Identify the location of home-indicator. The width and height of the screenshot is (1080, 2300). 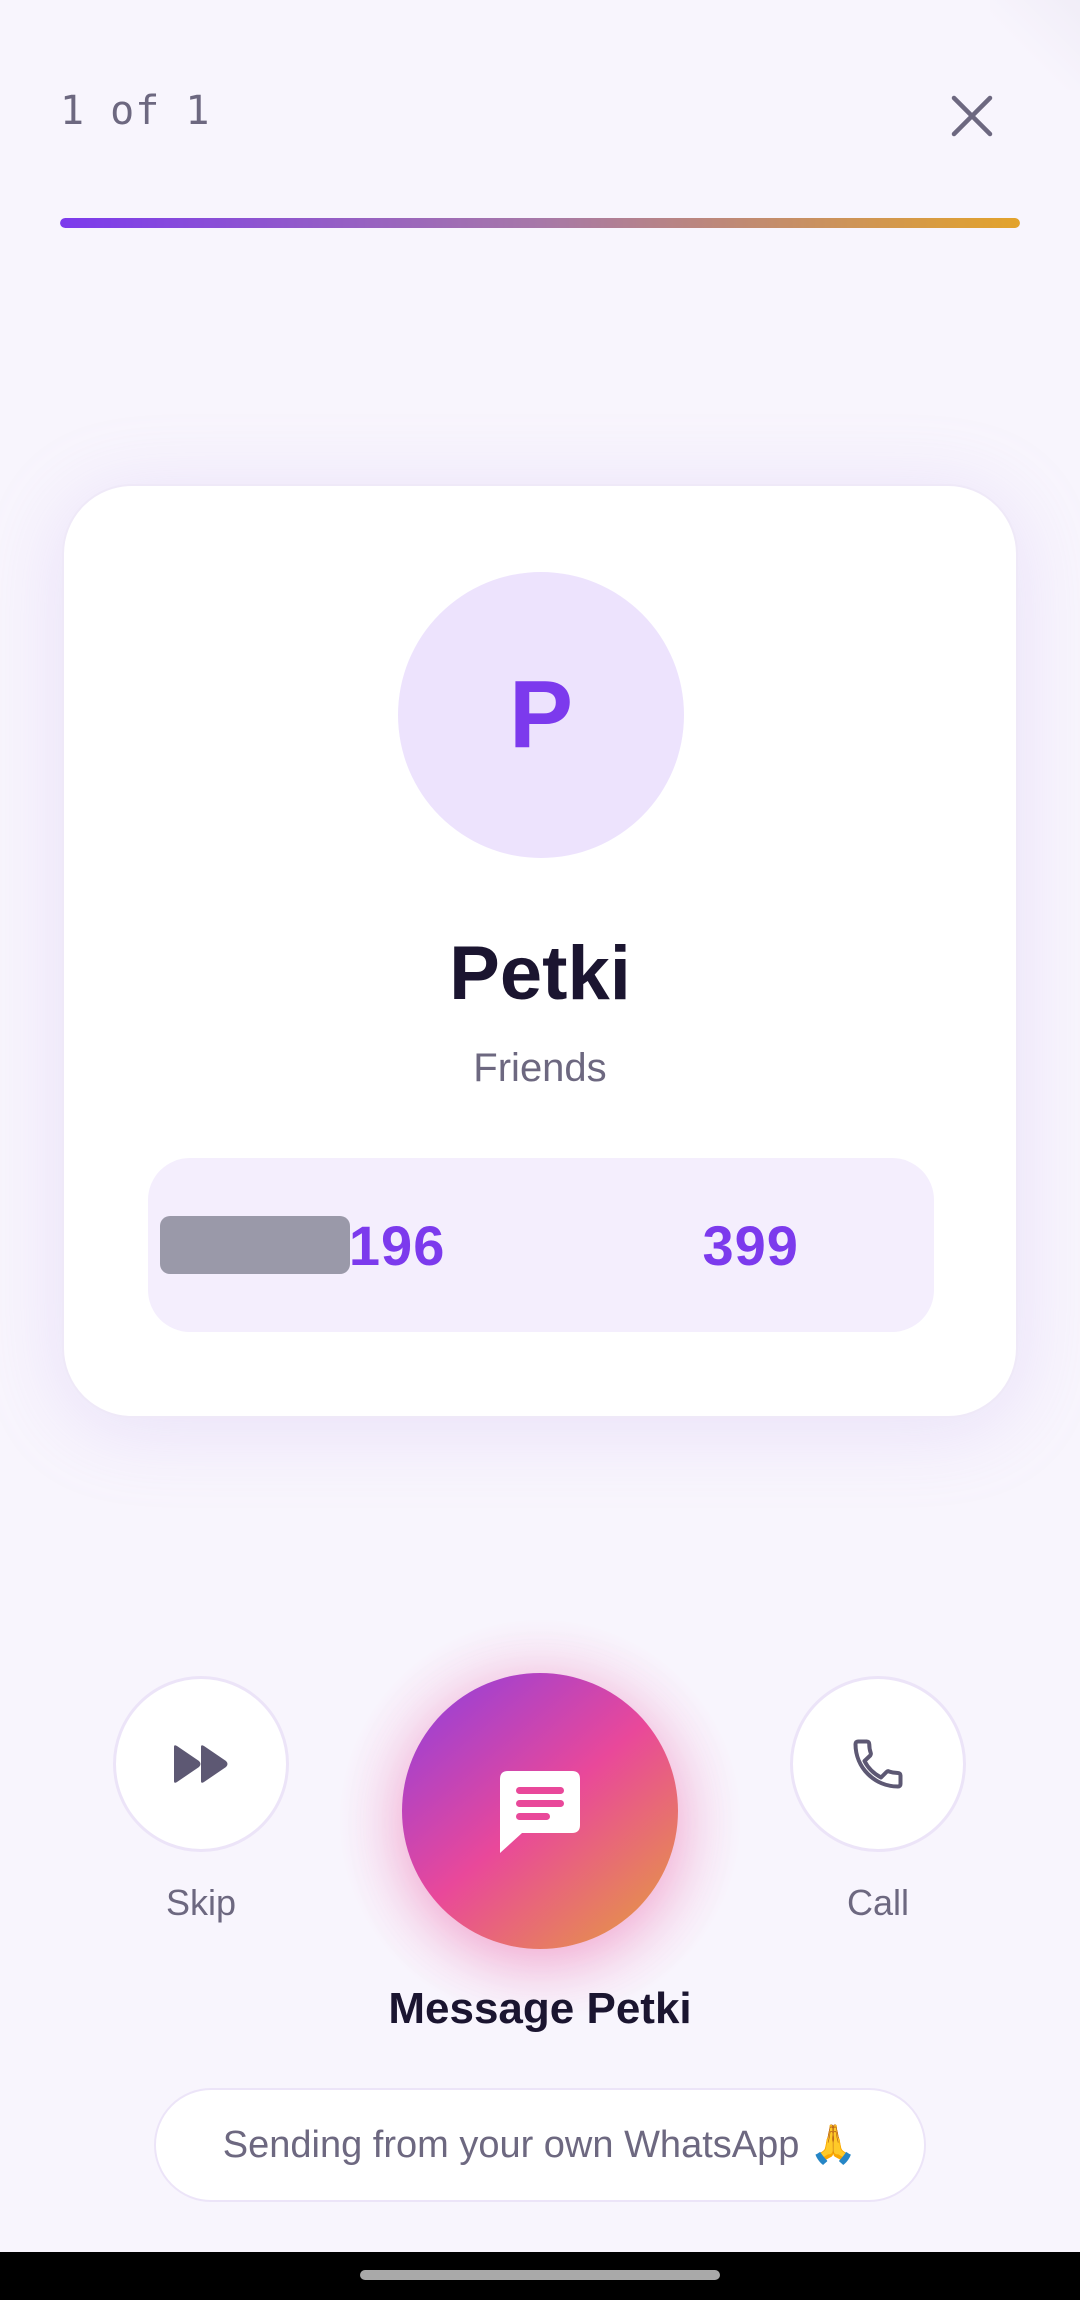
(540, 2275).